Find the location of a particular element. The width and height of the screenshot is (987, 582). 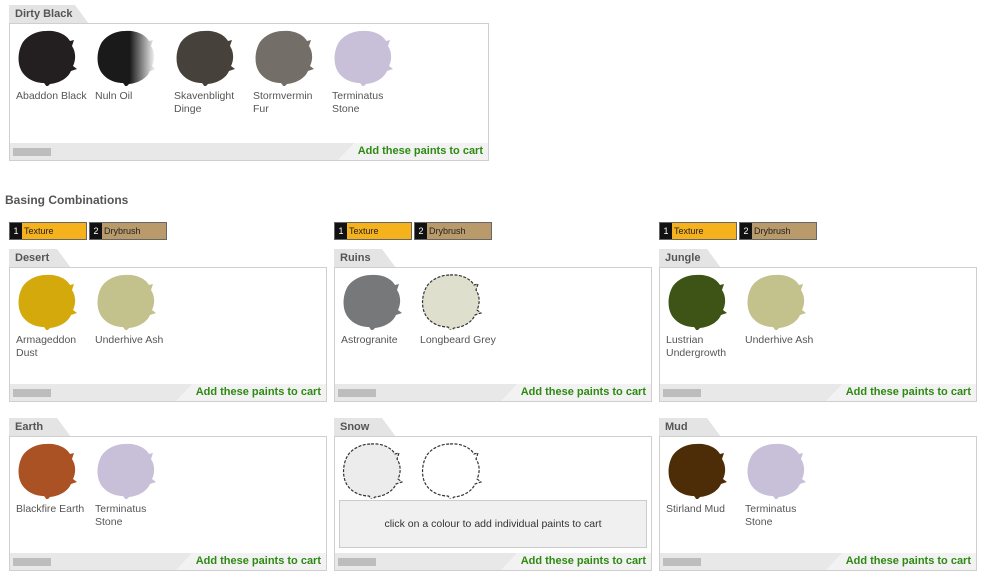

paint-swatch: Lustrian Undergrowth is located at coordinates (701, 316).